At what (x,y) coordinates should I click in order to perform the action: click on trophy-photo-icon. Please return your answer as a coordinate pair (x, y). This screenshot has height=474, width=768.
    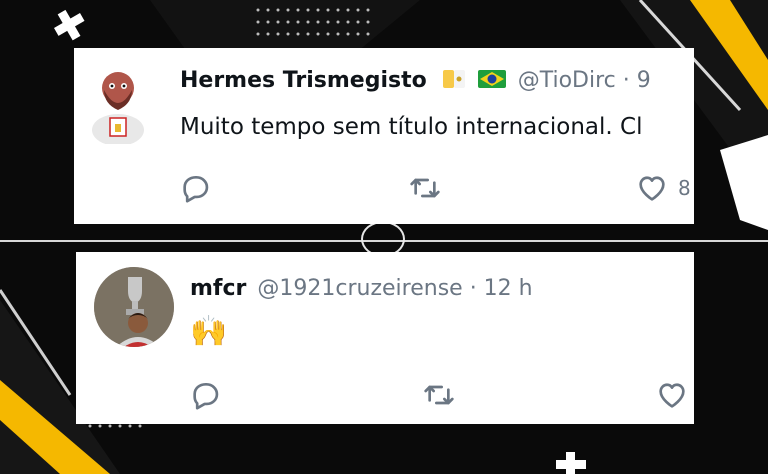
    Looking at the image, I should click on (134, 307).